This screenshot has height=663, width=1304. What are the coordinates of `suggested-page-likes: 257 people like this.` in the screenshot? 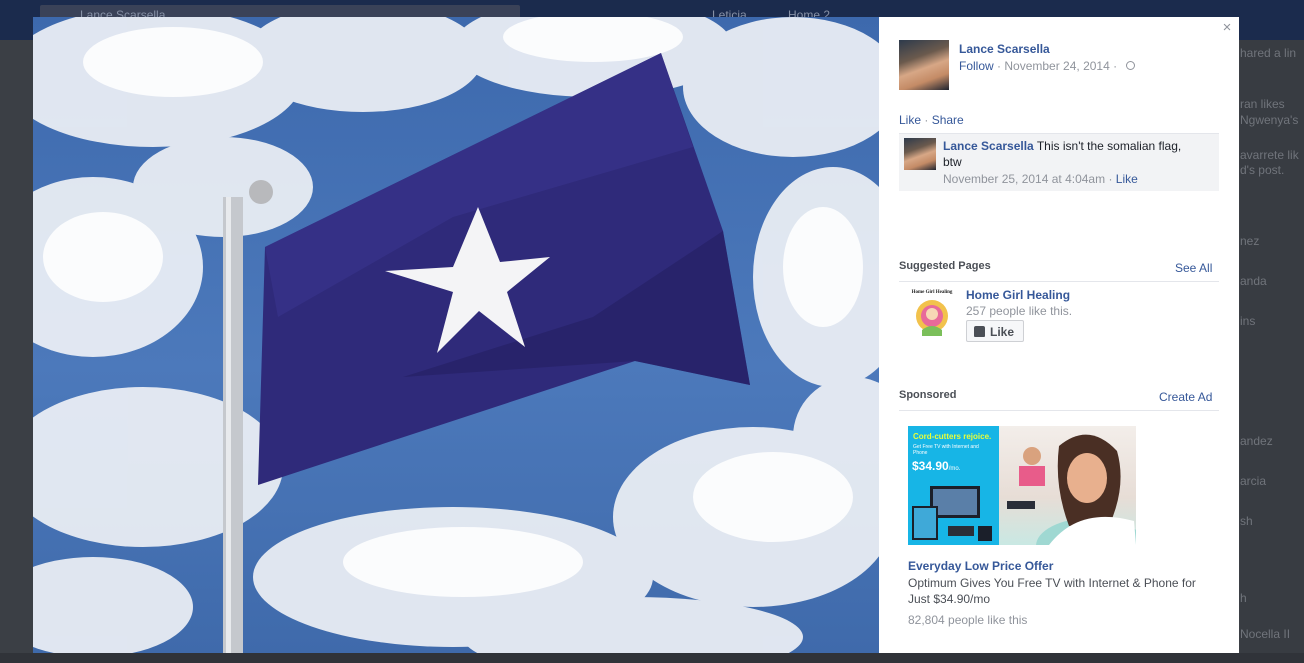 It's located at (1019, 311).